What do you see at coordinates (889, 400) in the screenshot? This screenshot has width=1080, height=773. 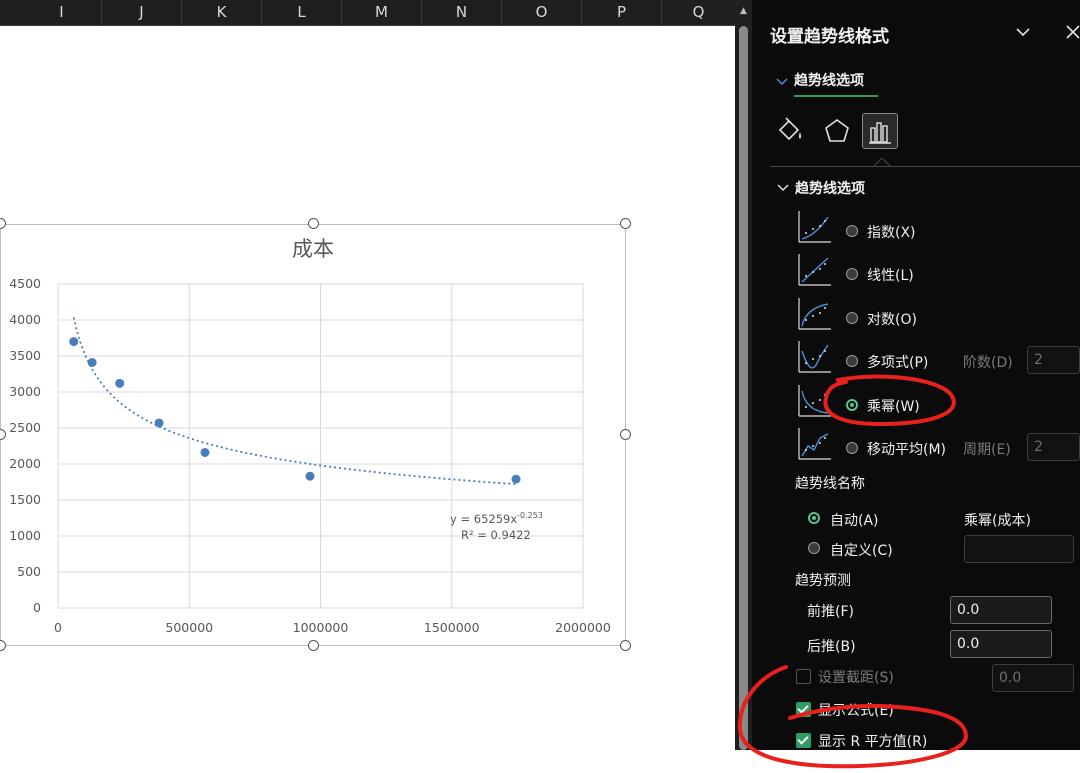 I see `annotation-circle-power` at bounding box center [889, 400].